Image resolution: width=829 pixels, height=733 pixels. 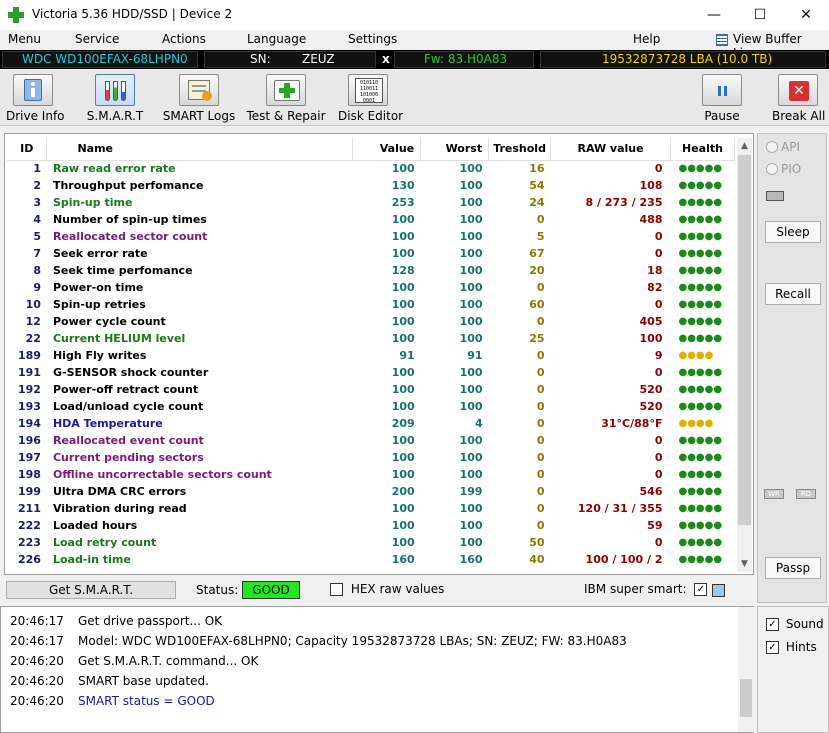 I want to click on table-row: 10 Spin-up retries 100 100 60 0 ●●●●●, so click(x=371, y=304).